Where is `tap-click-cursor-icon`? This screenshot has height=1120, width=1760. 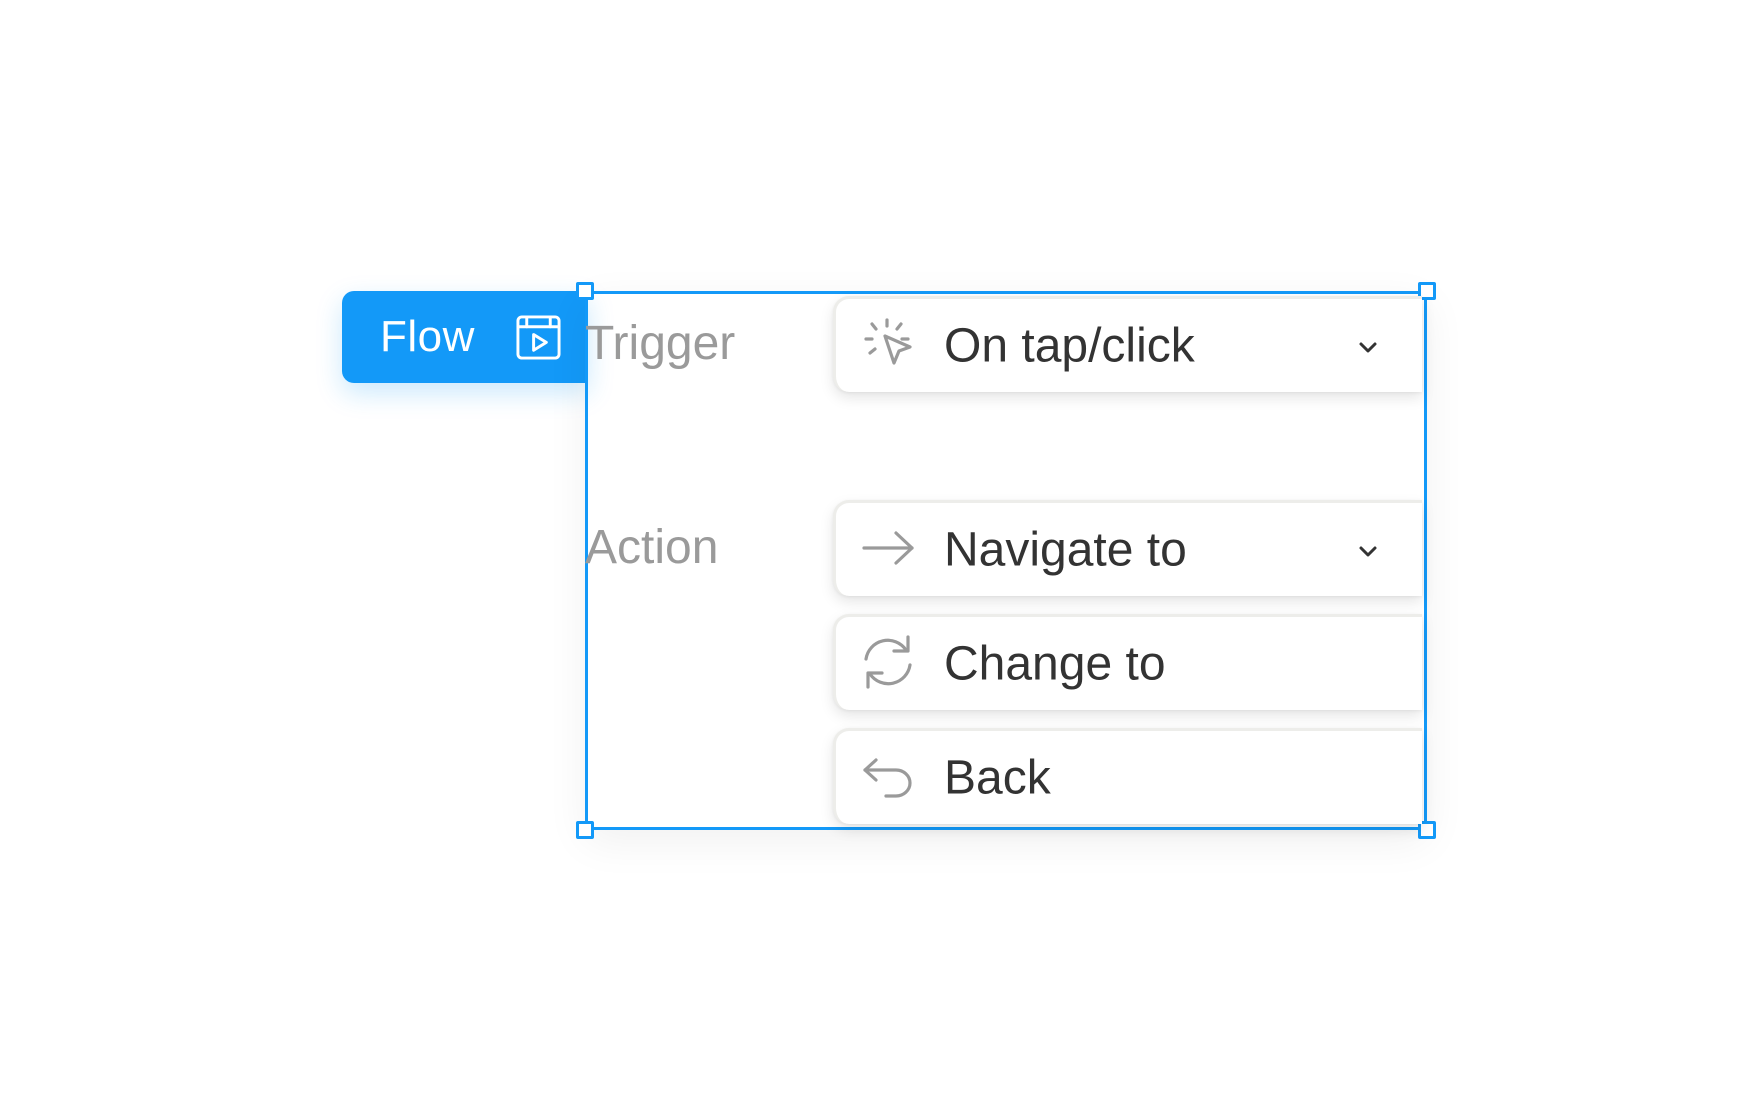 tap-click-cursor-icon is located at coordinates (888, 341).